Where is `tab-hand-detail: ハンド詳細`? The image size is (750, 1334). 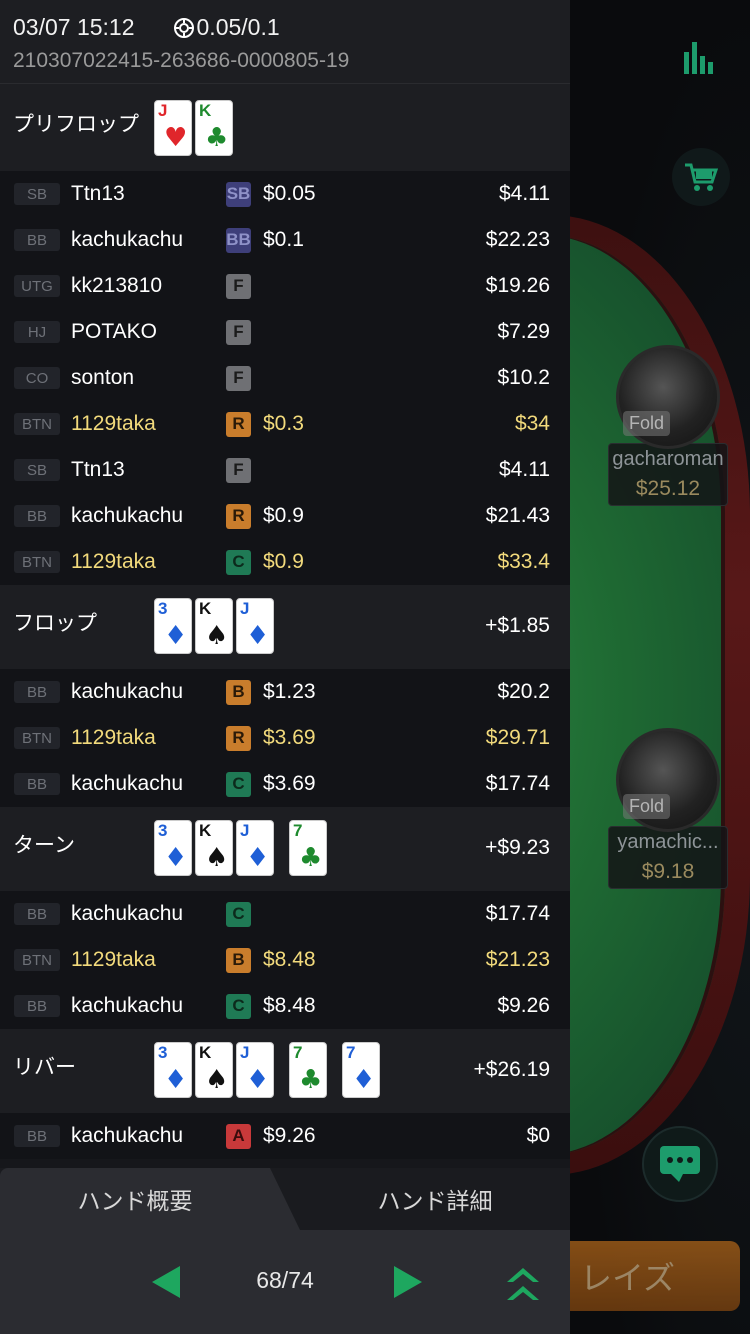
tab-hand-detail: ハンド詳細 is located at coordinates (435, 1199).